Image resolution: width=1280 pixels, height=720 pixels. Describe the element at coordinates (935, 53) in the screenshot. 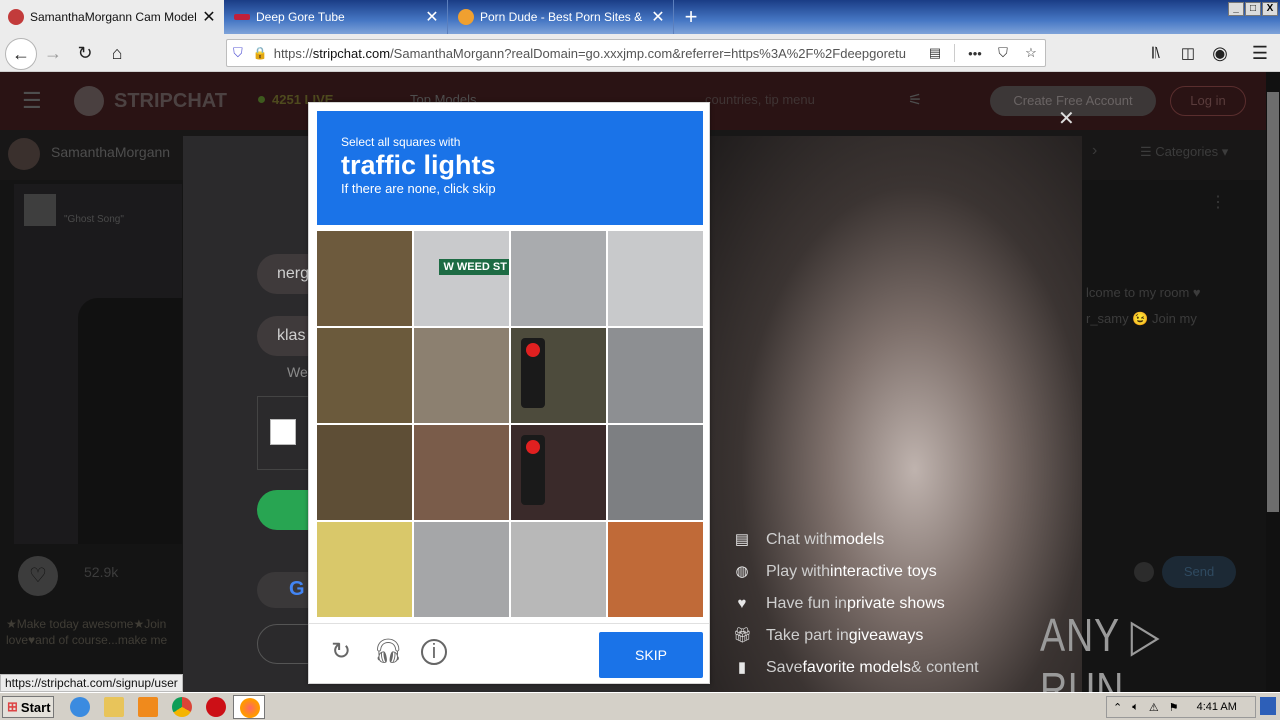

I see `reader-view-icon: ▤` at that location.